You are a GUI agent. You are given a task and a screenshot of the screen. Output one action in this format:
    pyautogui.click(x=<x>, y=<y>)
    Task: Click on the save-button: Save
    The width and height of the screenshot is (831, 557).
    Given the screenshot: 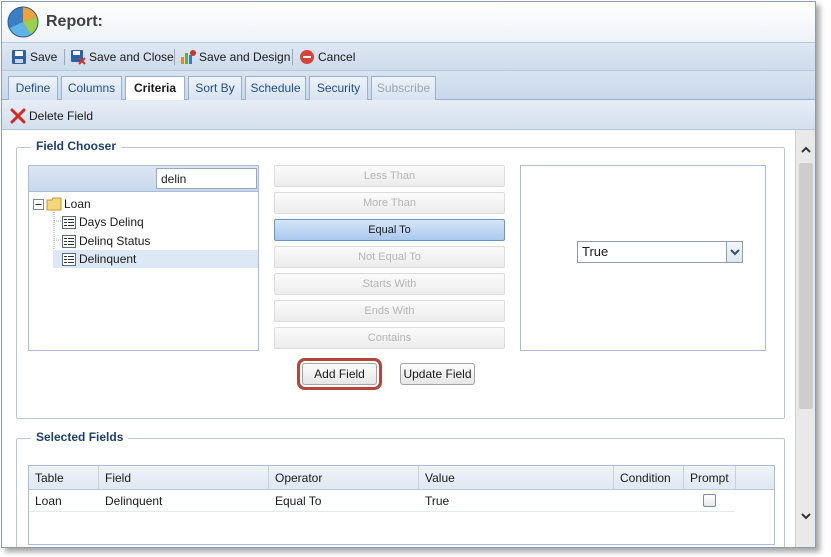 What is the action you would take?
    pyautogui.click(x=34, y=57)
    